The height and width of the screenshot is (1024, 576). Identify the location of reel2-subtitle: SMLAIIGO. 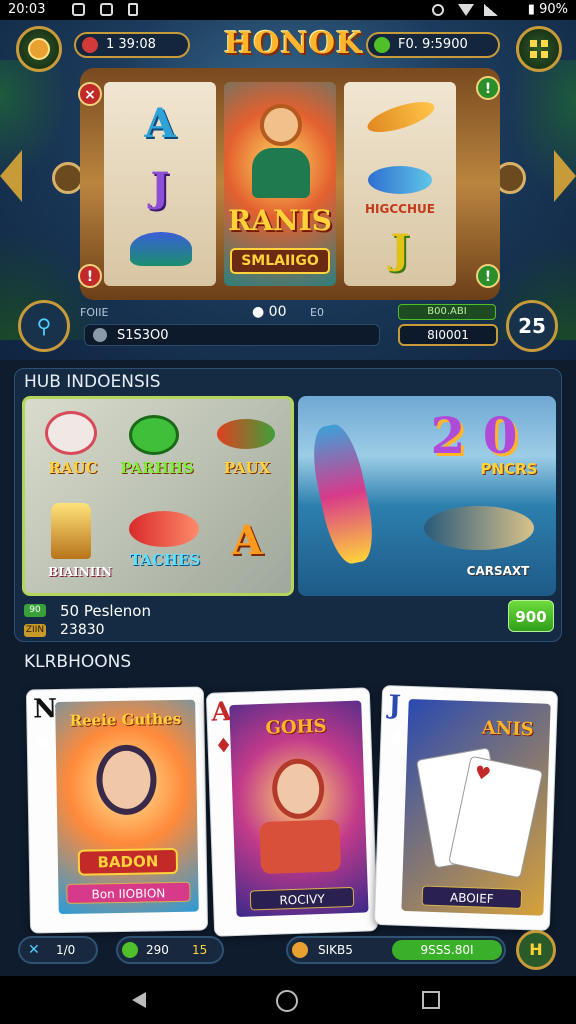
(280, 261).